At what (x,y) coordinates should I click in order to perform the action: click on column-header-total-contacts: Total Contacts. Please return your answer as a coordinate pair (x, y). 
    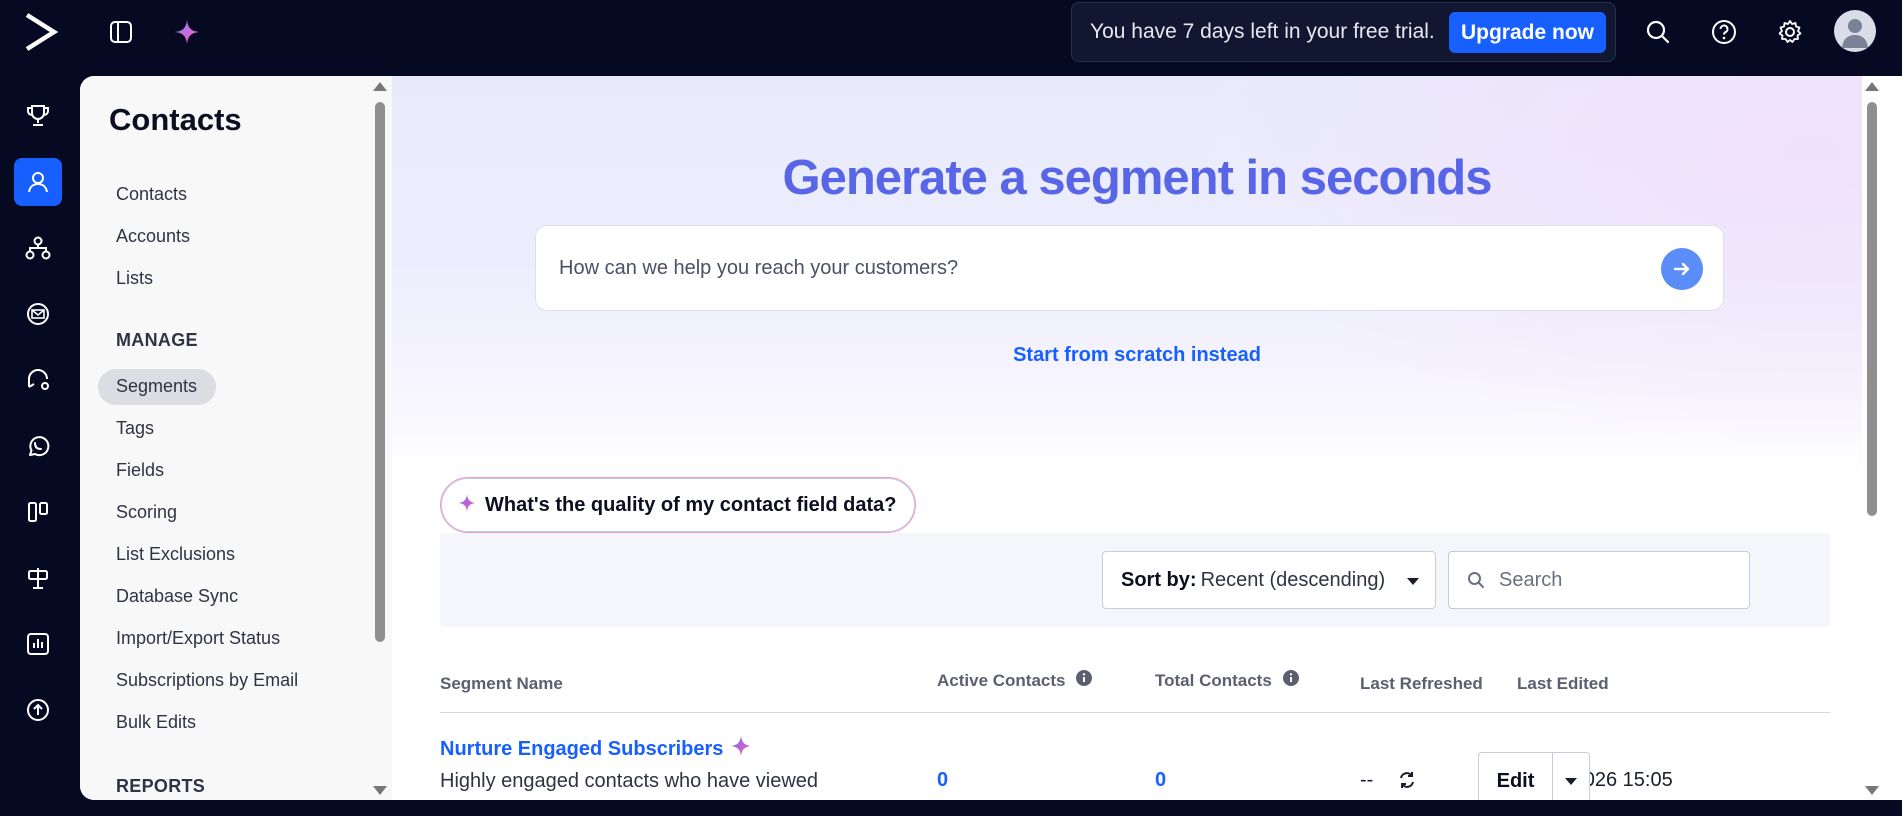
    Looking at the image, I should click on (1227, 680).